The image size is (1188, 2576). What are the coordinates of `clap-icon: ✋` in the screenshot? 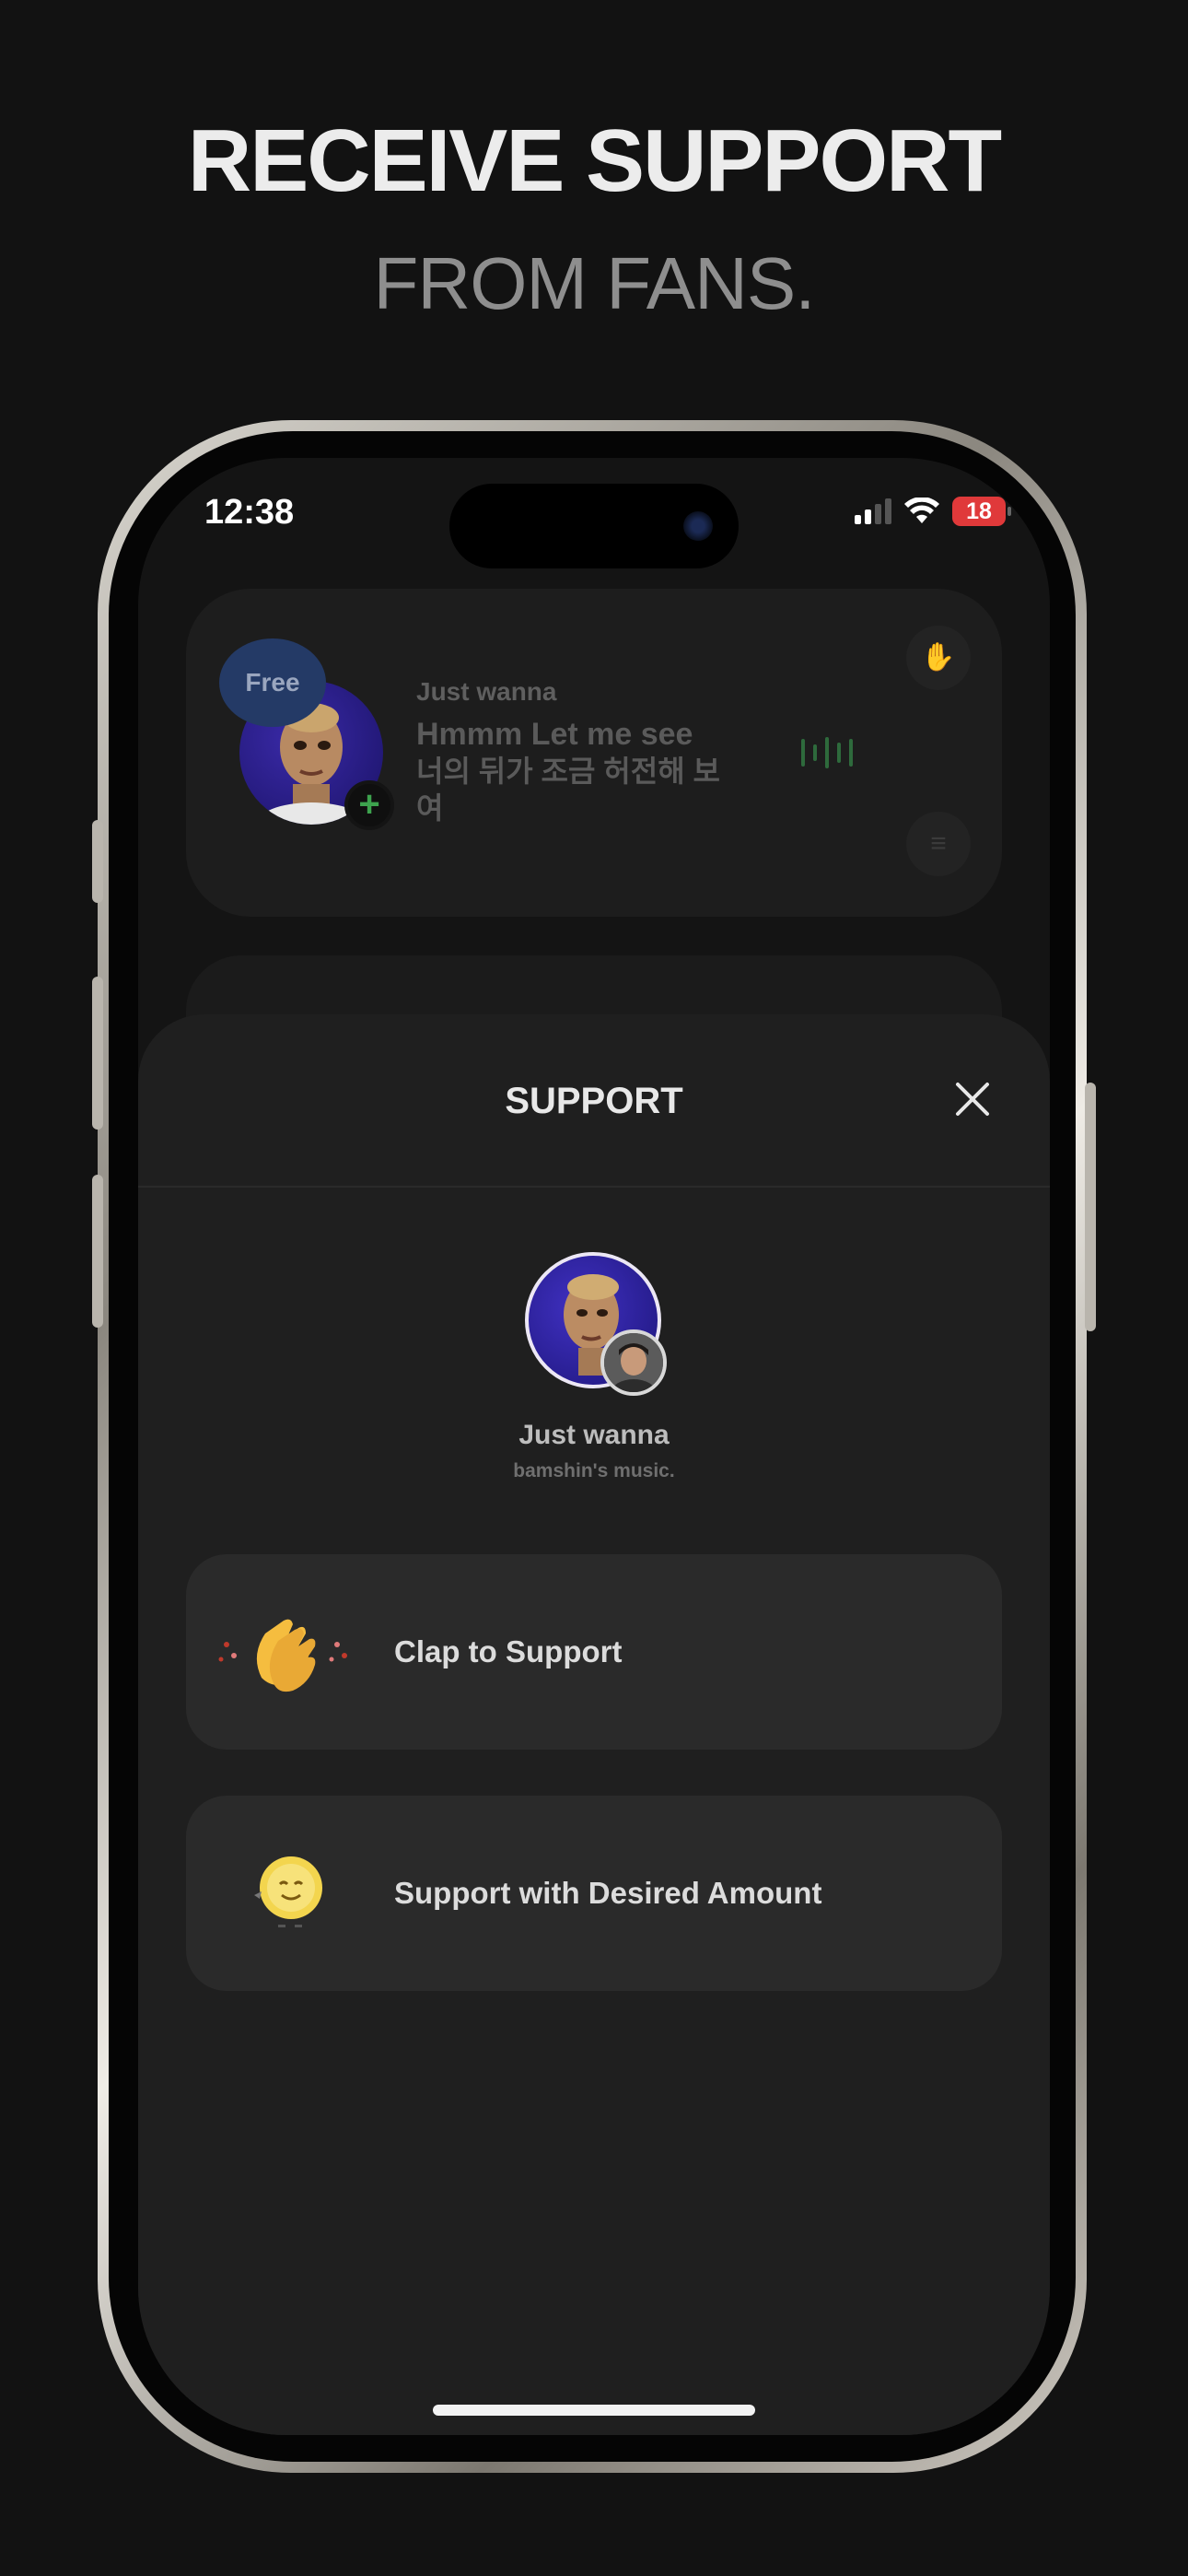 It's located at (938, 658).